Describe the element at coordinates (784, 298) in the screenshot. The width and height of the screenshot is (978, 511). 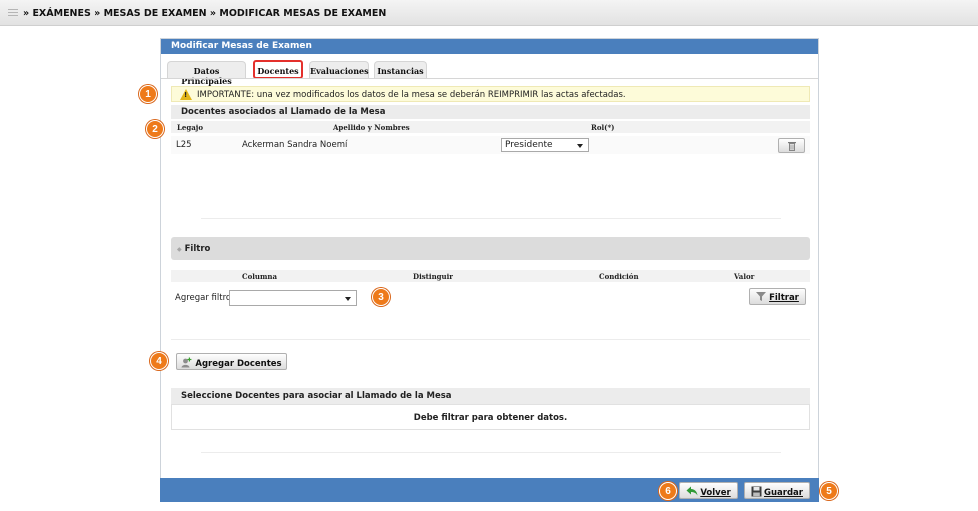
I see `filter-button-label: Filtrar` at that location.